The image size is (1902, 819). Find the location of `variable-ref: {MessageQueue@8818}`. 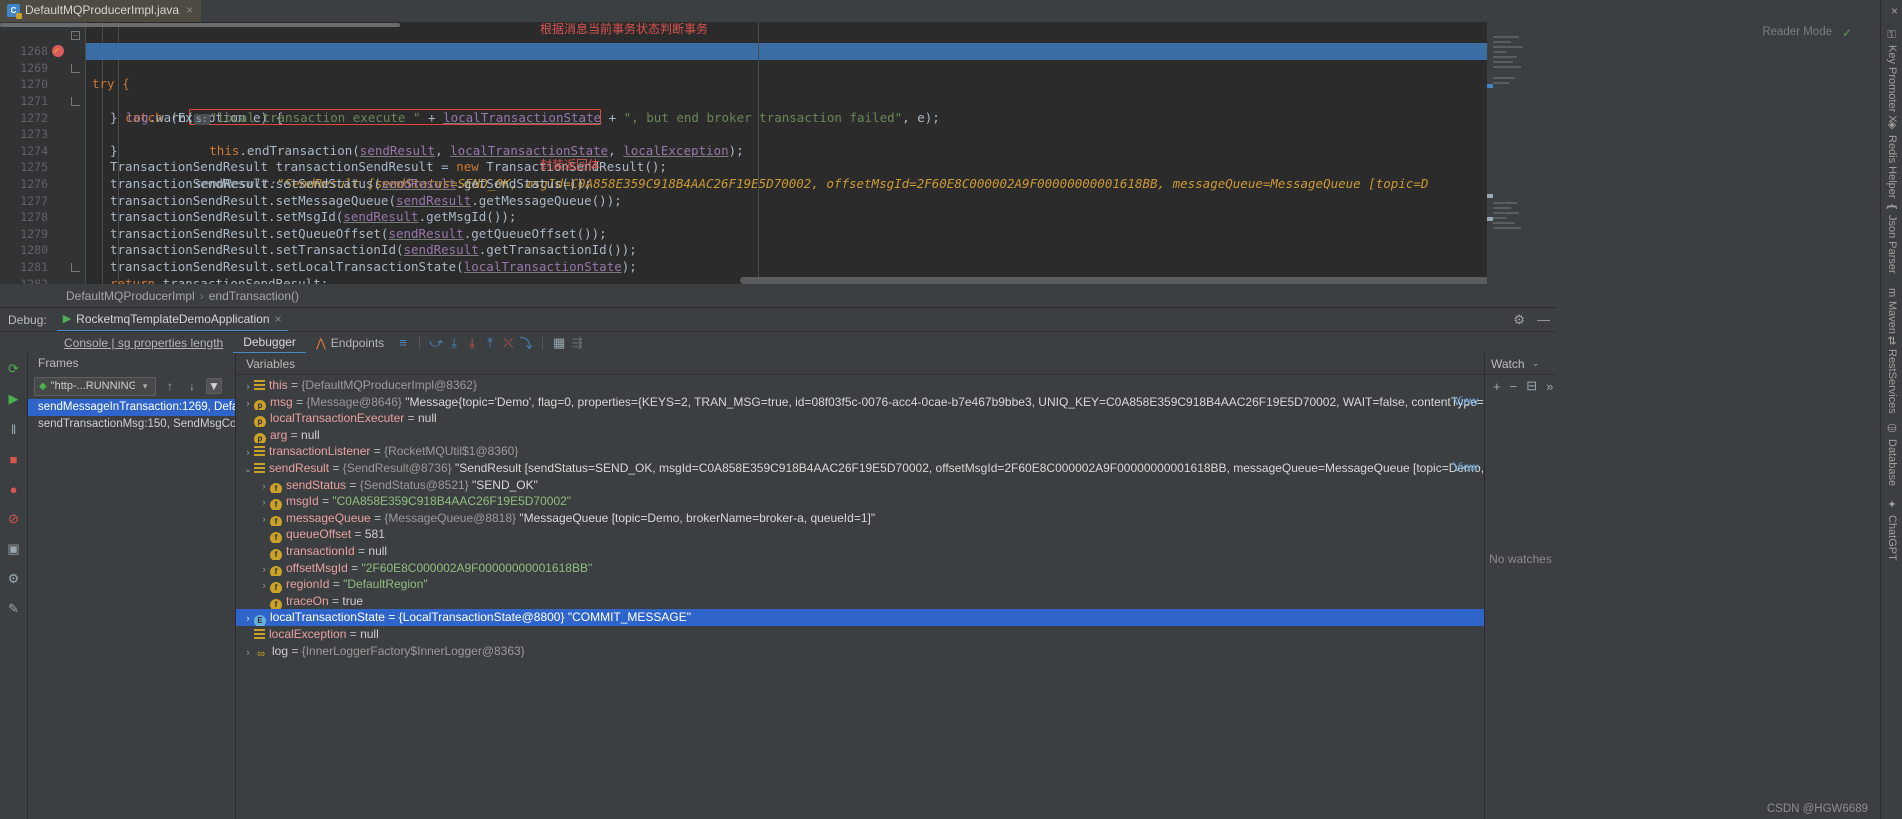

variable-ref: {MessageQueue@8818} is located at coordinates (452, 517).